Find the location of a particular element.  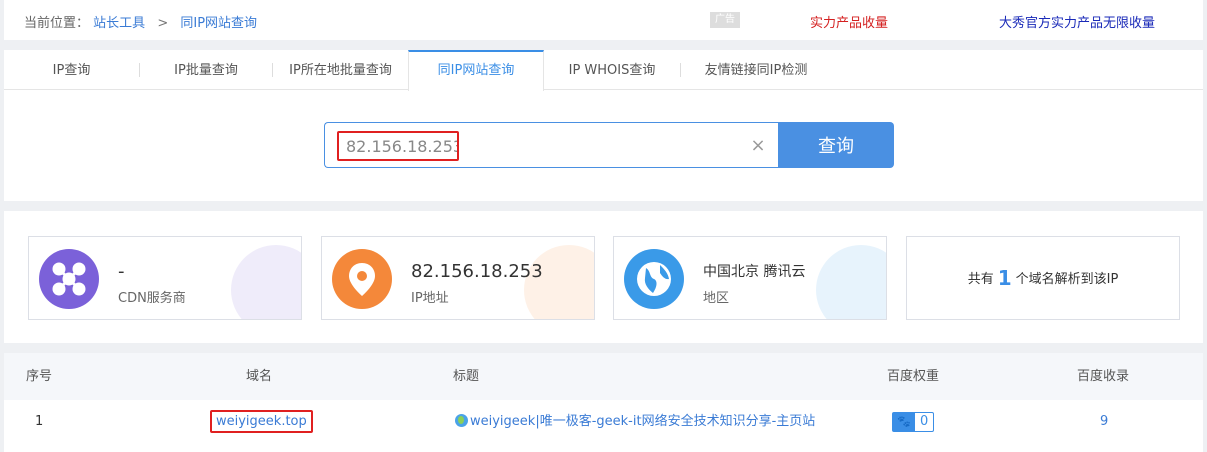

header-baidu-indexed: 百度收录 is located at coordinates (1103, 376).